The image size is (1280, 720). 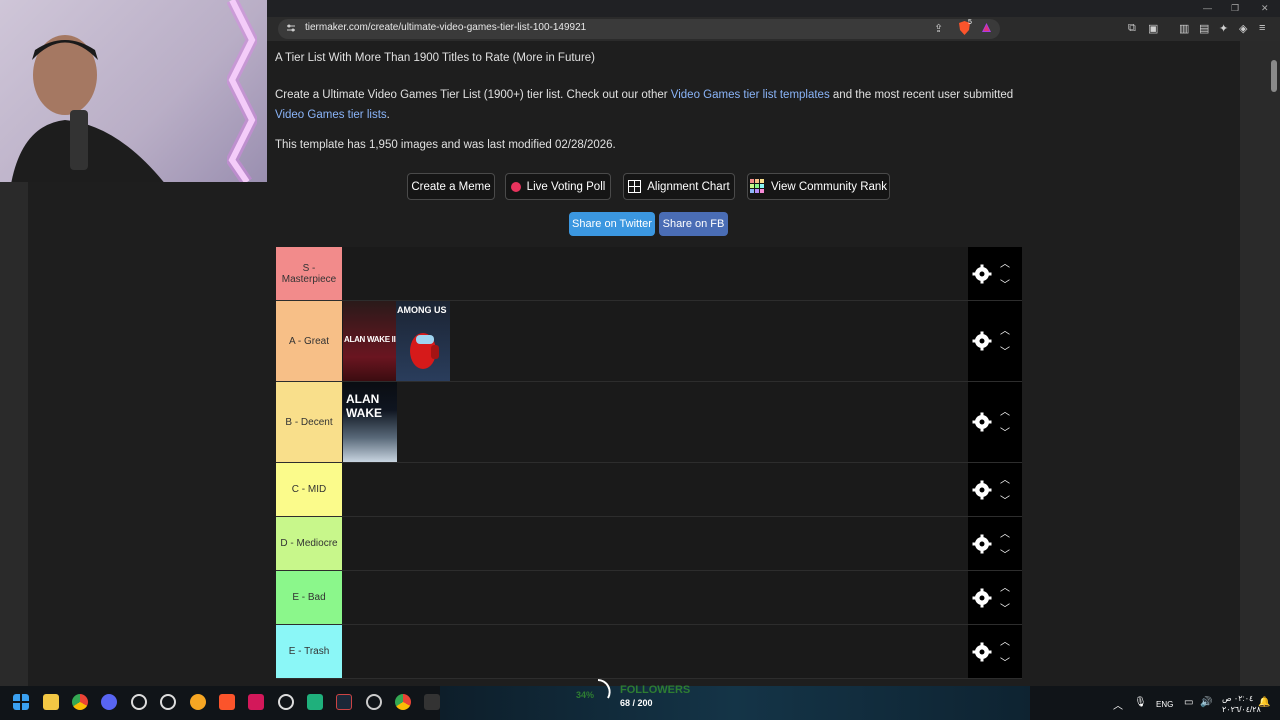 I want to click on app-icon, so click(x=256, y=702).